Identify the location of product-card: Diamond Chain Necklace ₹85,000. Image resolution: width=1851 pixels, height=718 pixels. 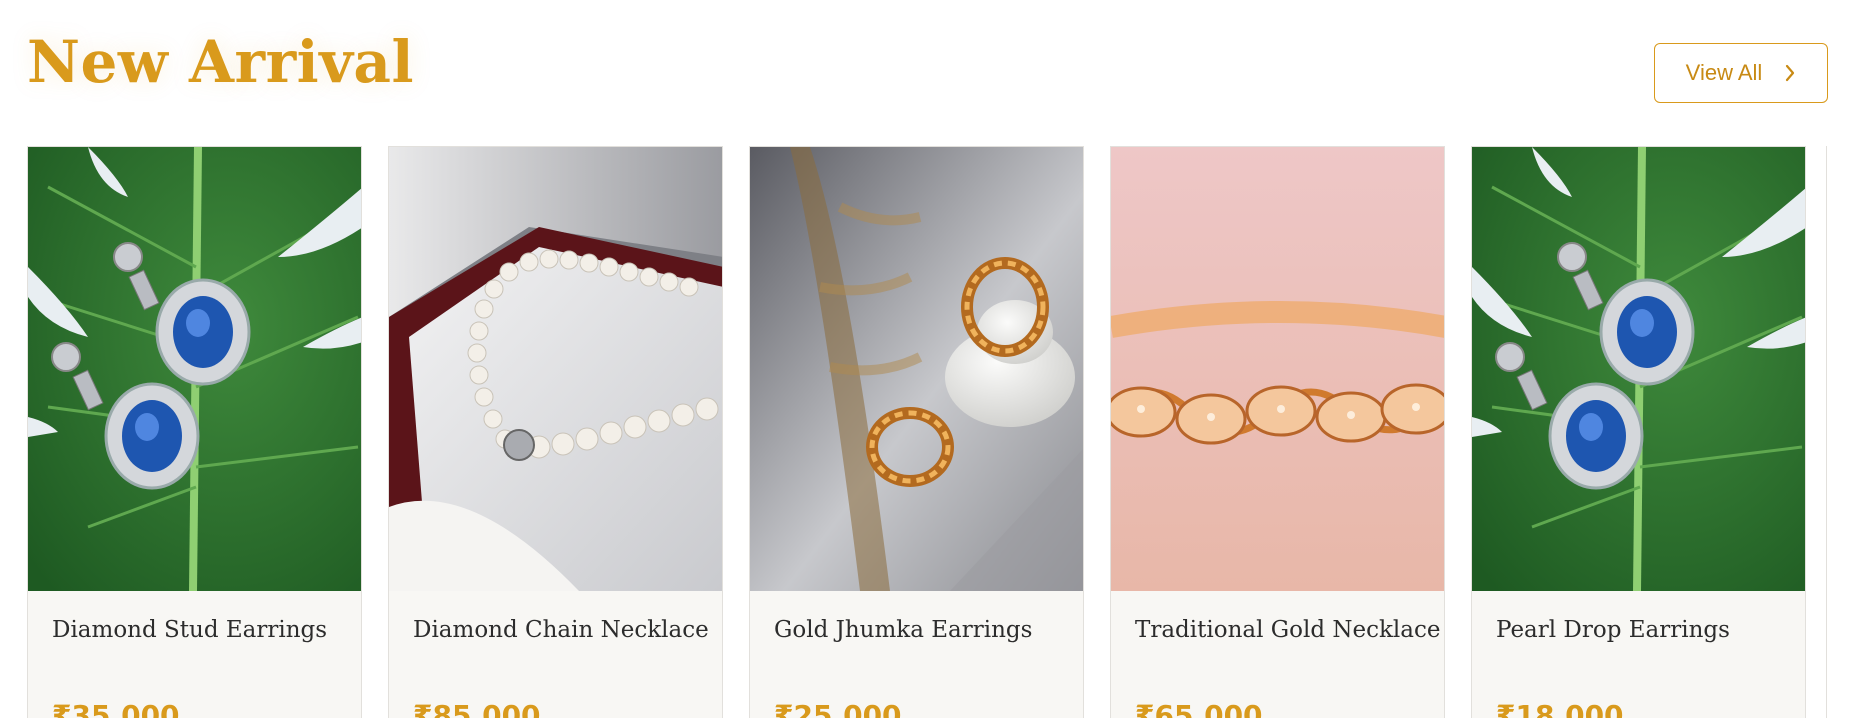
(555, 432).